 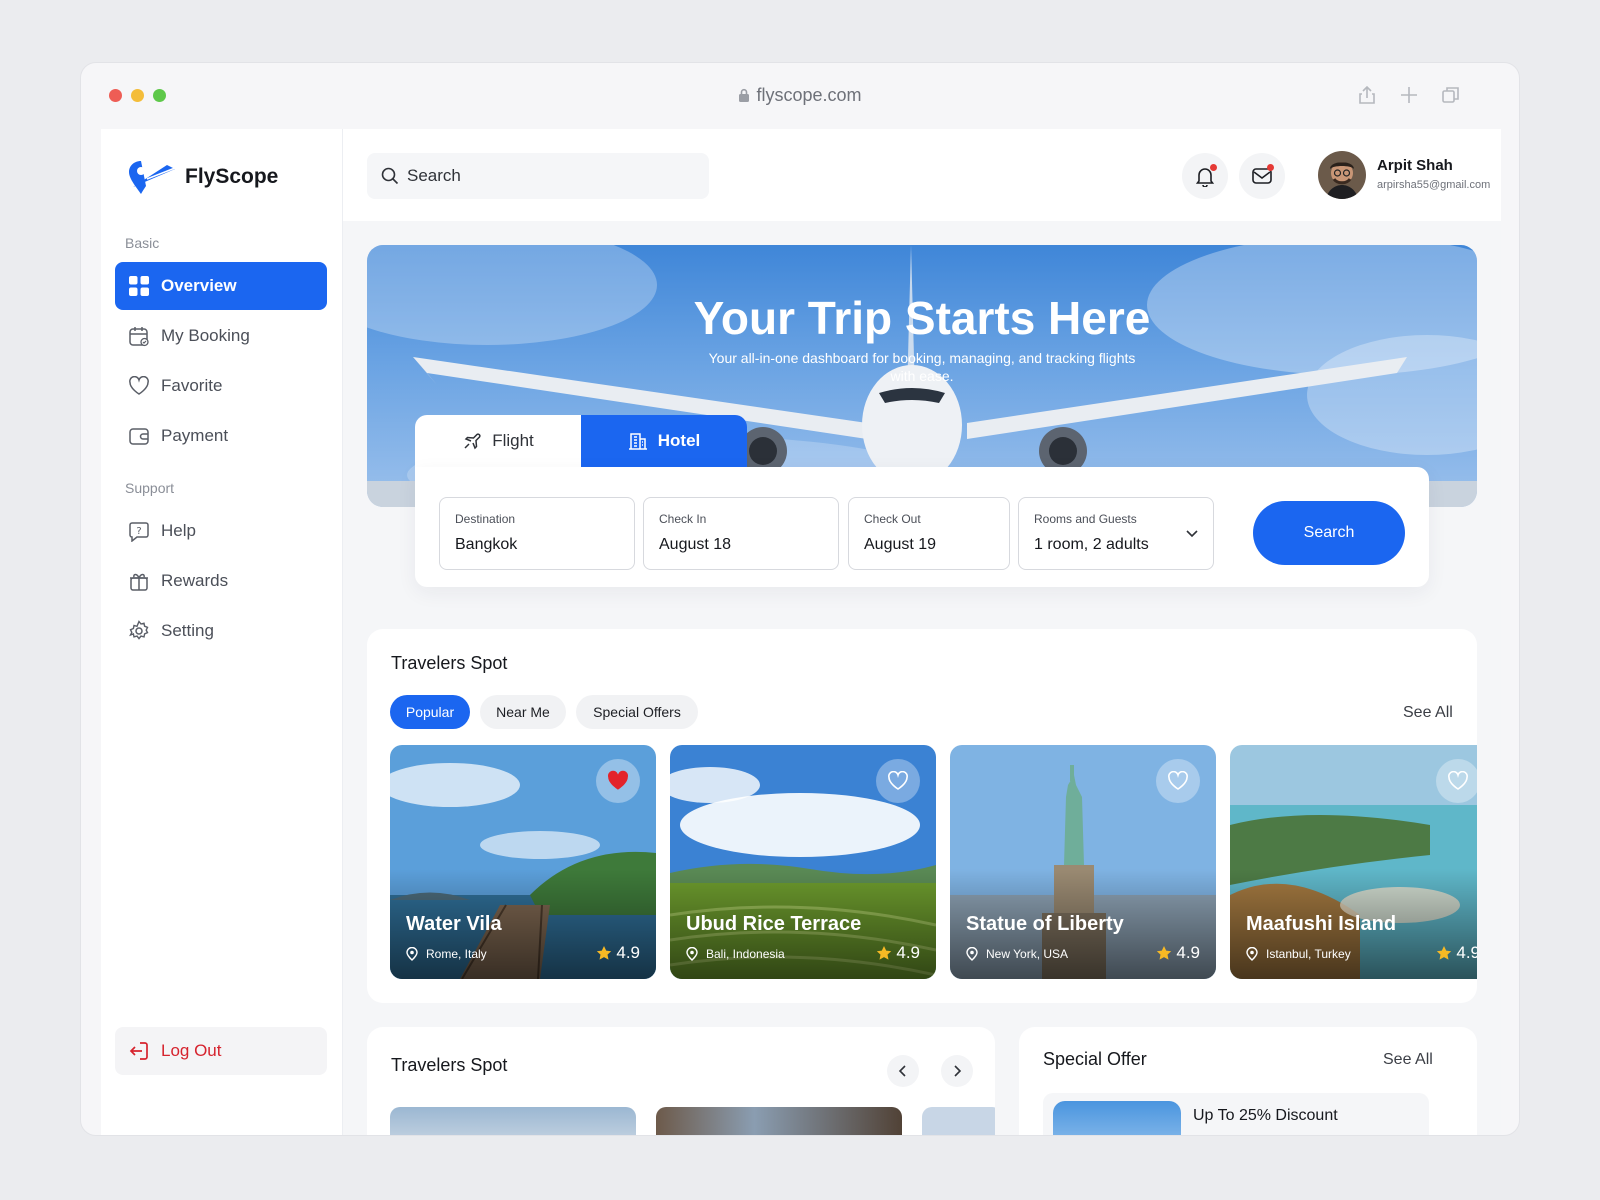 What do you see at coordinates (1265, 1115) in the screenshot?
I see `offer-text: Up To 25% Discount` at bounding box center [1265, 1115].